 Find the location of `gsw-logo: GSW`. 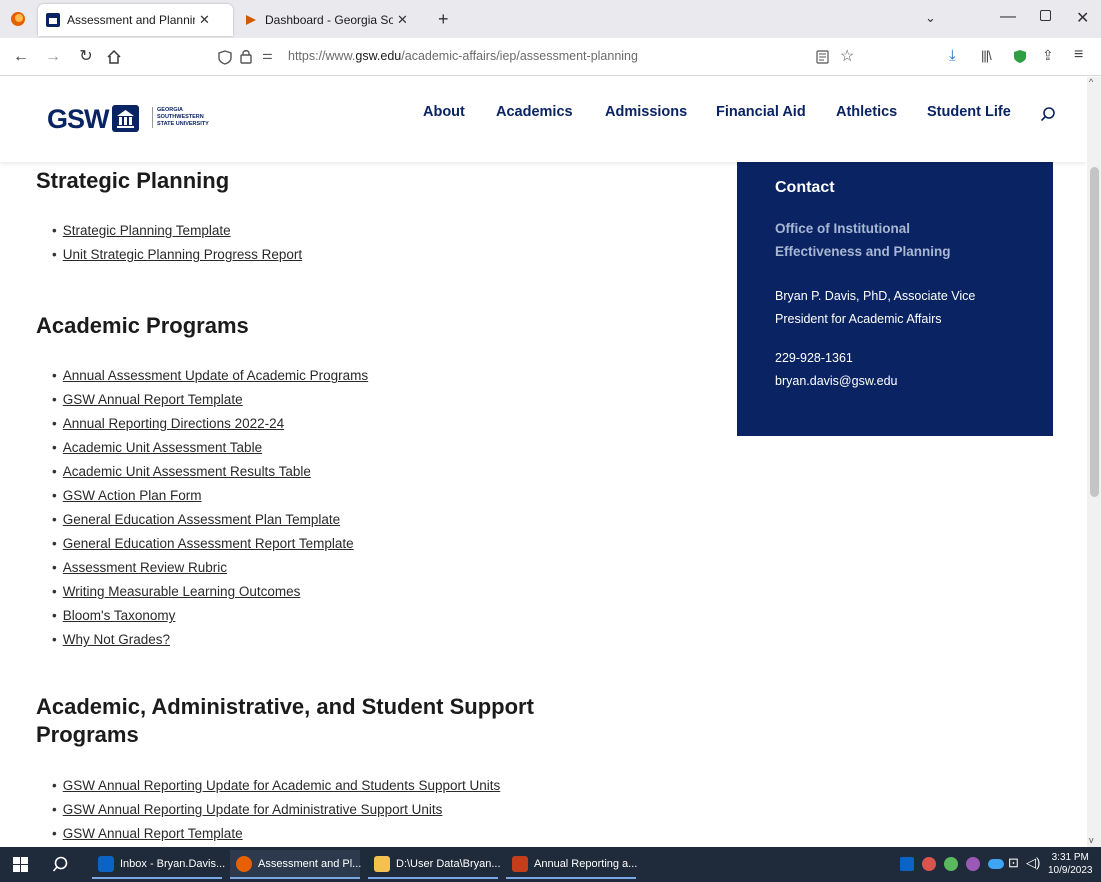

gsw-logo: GSW is located at coordinates (78, 119).